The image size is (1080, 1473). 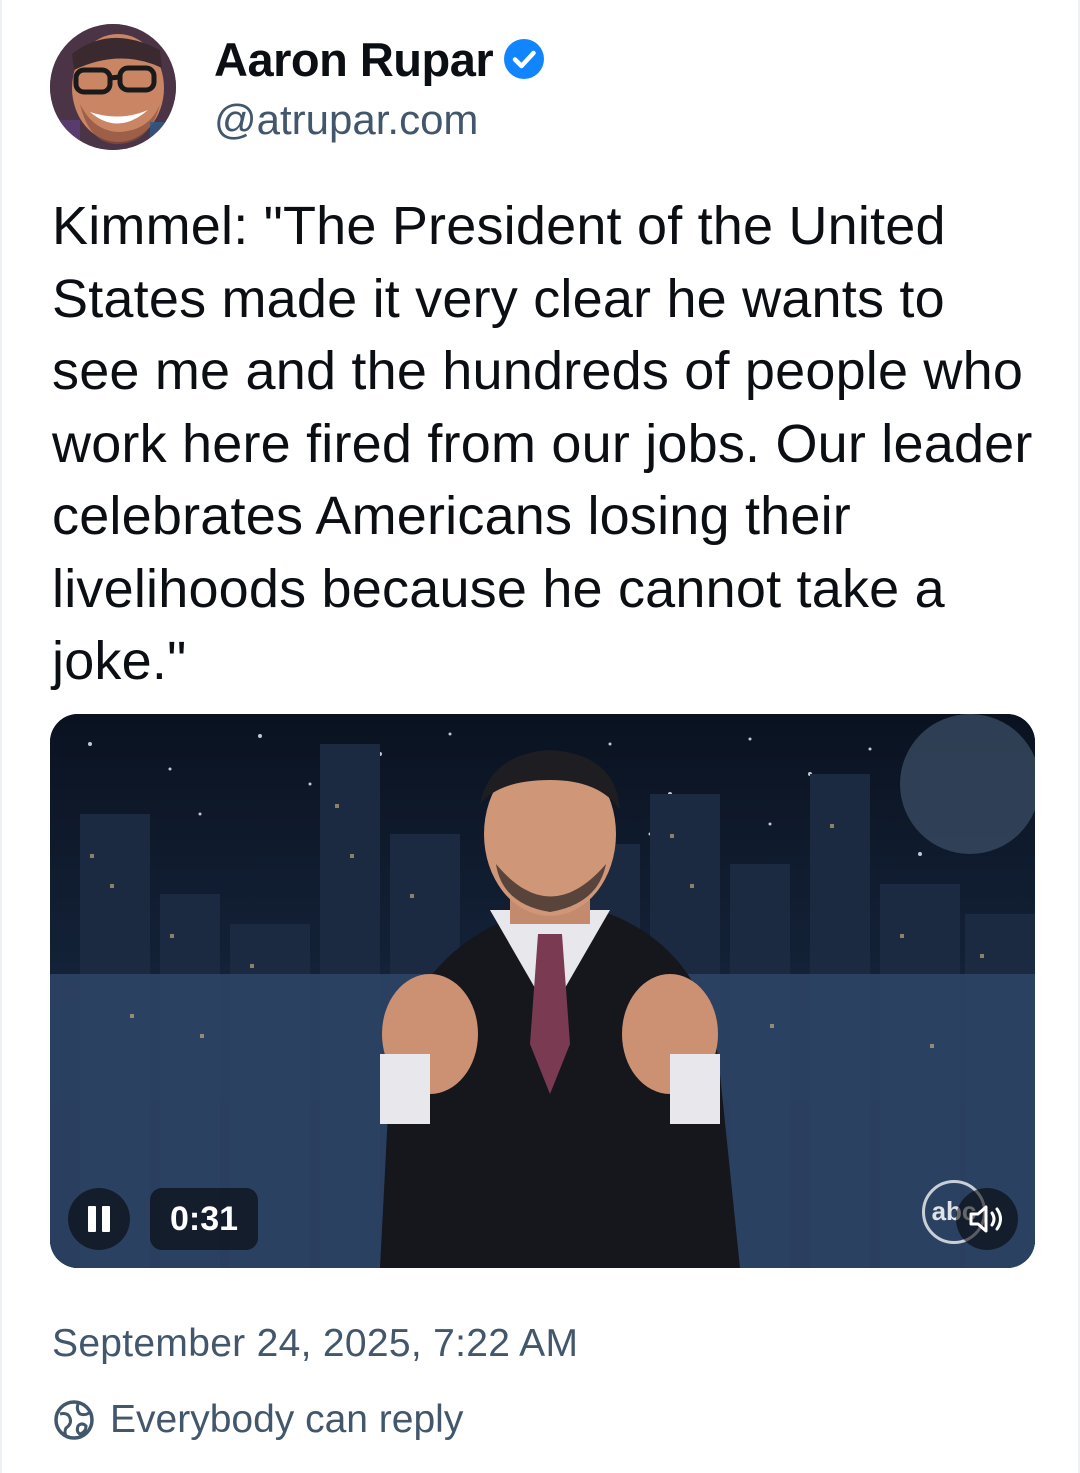 I want to click on author-block: Aaron Rupar @atrupar.com, so click(x=379, y=87).